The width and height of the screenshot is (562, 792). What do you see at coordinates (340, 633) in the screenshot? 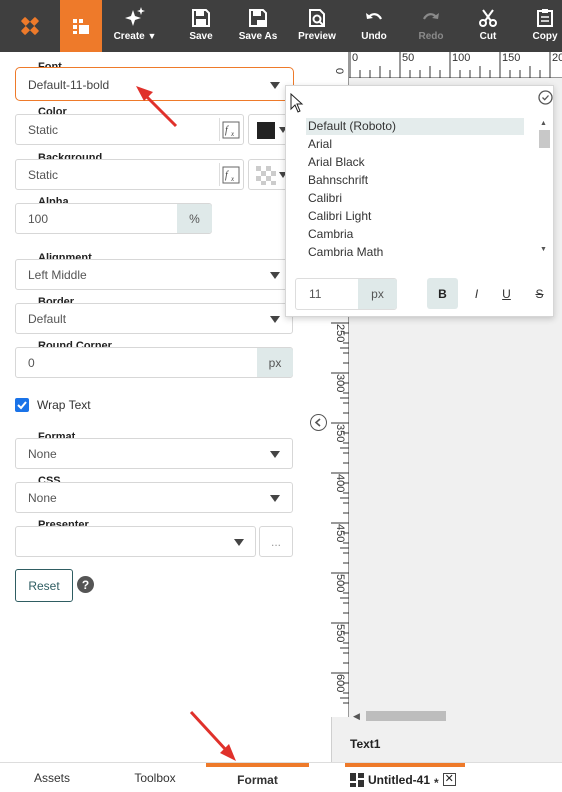
I see `ruler-label: 550` at bounding box center [340, 633].